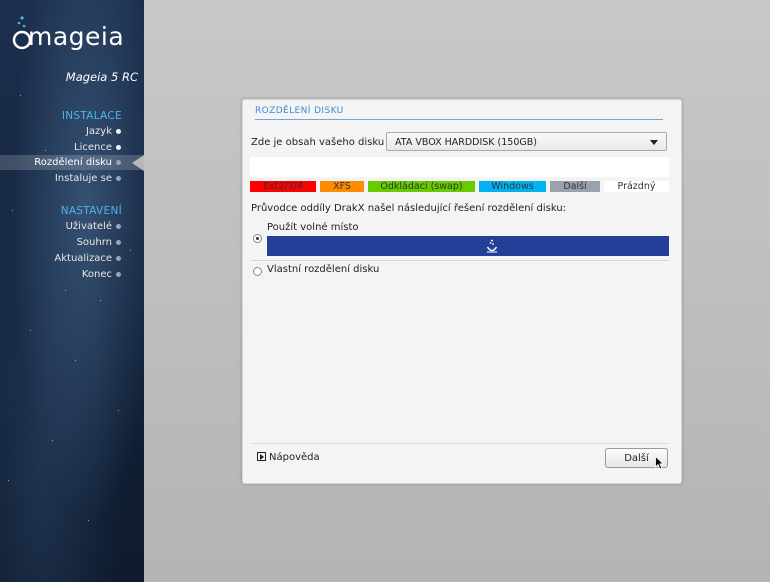  I want to click on option-divider, so click(460, 260).